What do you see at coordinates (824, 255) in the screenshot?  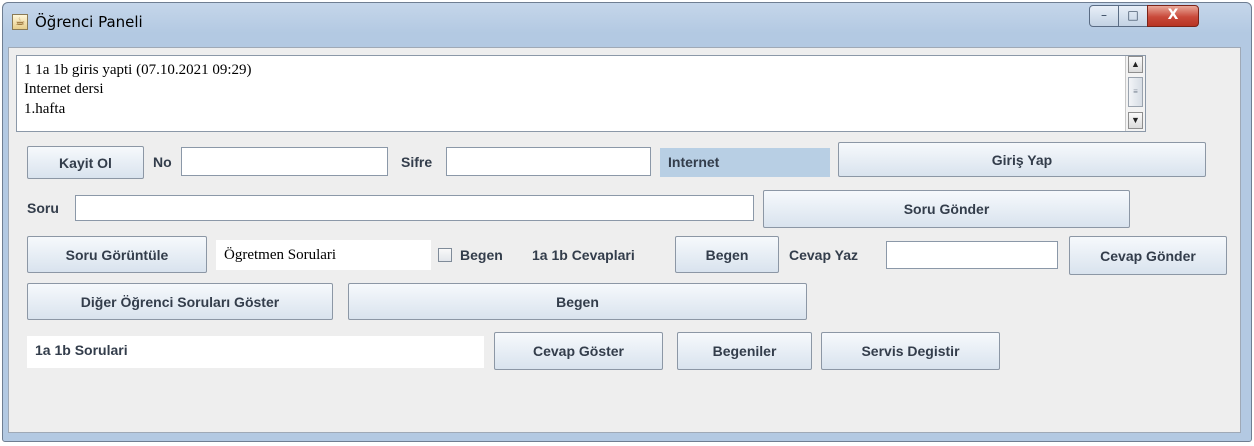 I see `write-answer-label: Cevap Yaz` at bounding box center [824, 255].